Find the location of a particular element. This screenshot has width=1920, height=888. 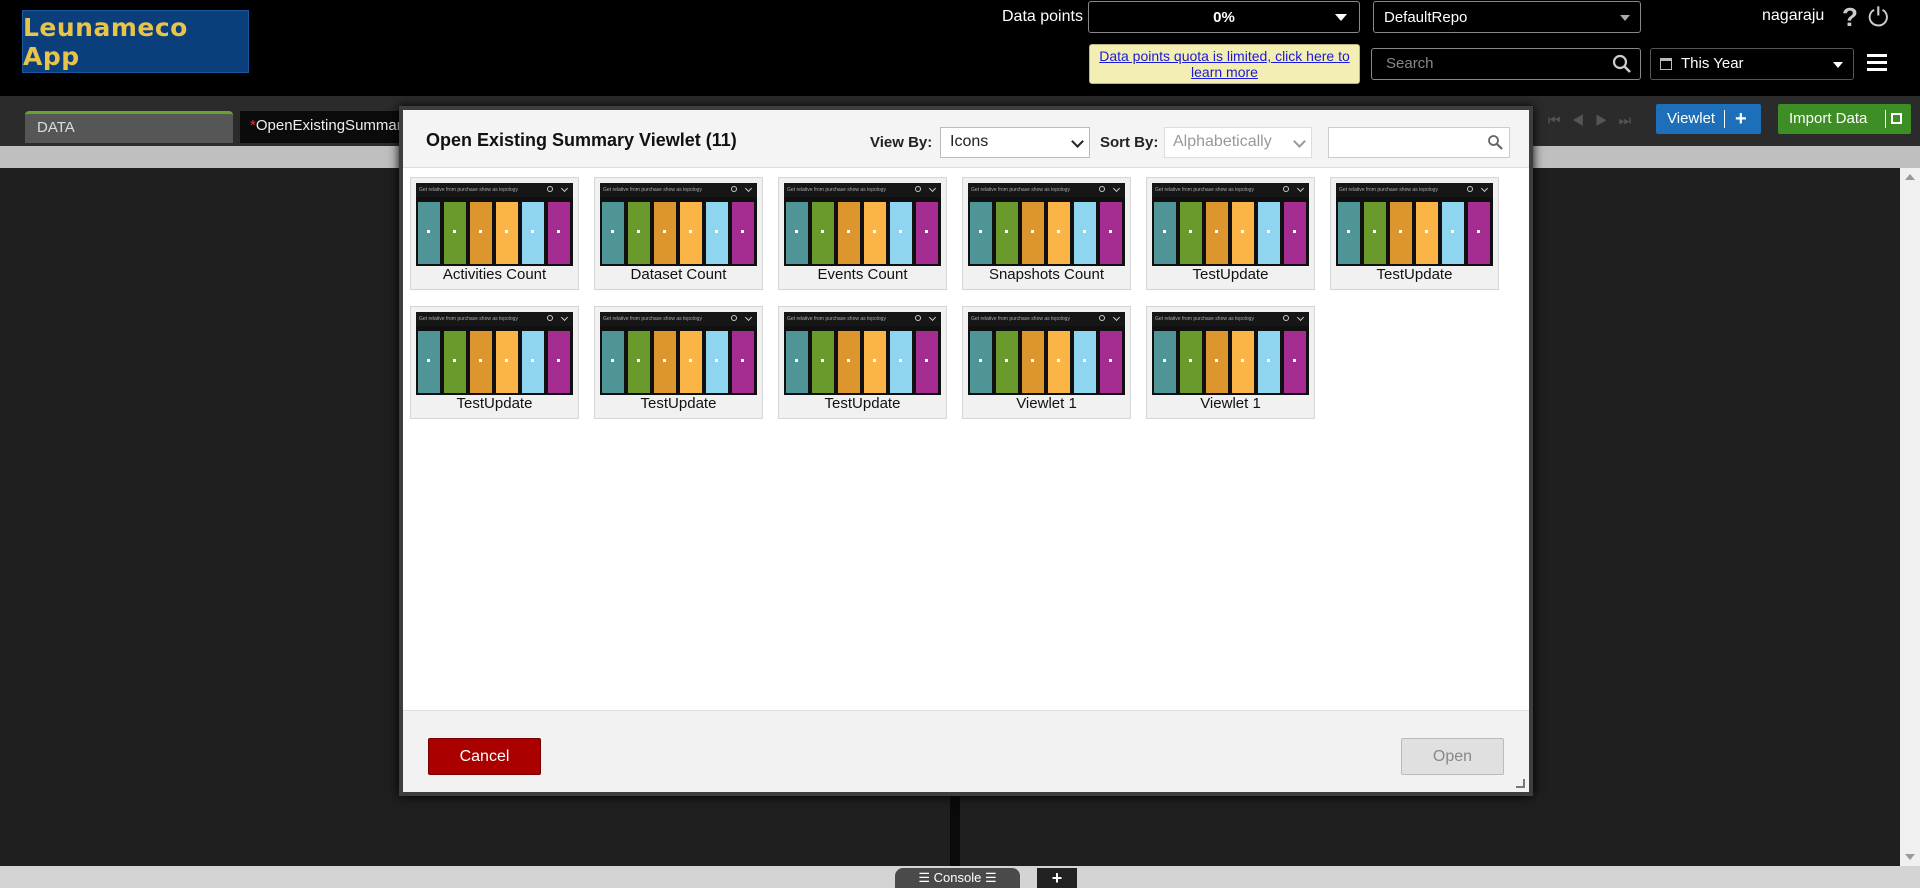

scroll-down-icon is located at coordinates (1910, 857).